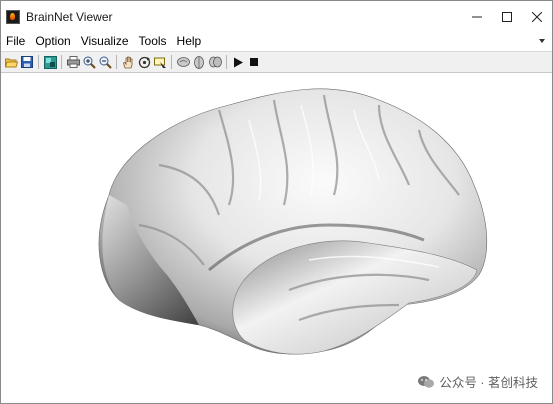  What do you see at coordinates (153, 41) in the screenshot?
I see `menu-tools: Tools` at bounding box center [153, 41].